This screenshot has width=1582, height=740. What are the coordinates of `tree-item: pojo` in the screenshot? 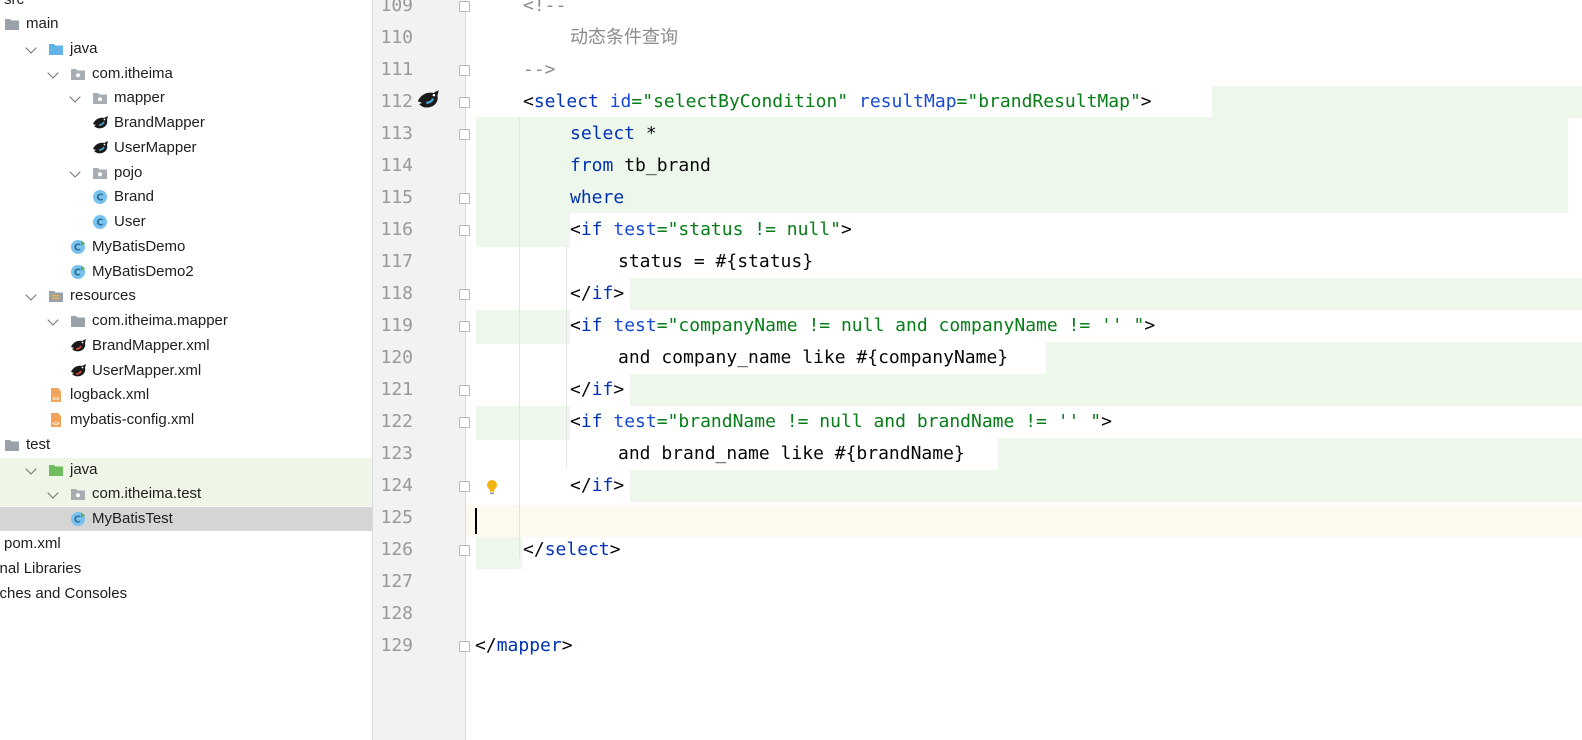 It's located at (186, 173).